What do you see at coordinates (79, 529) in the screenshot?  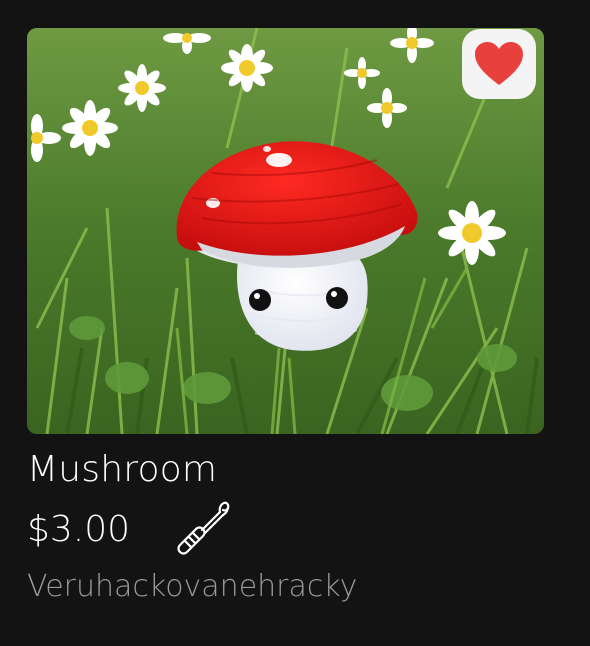 I see `product-price: $3.00` at bounding box center [79, 529].